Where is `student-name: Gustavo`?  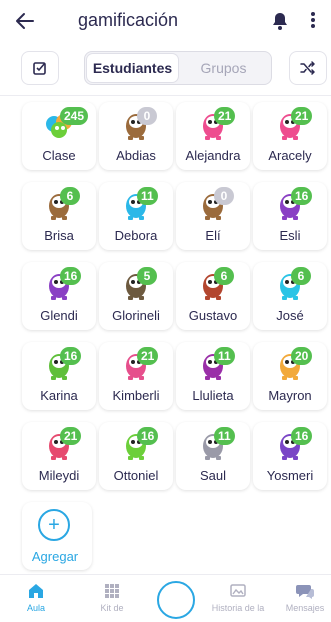
student-name: Gustavo is located at coordinates (213, 315).